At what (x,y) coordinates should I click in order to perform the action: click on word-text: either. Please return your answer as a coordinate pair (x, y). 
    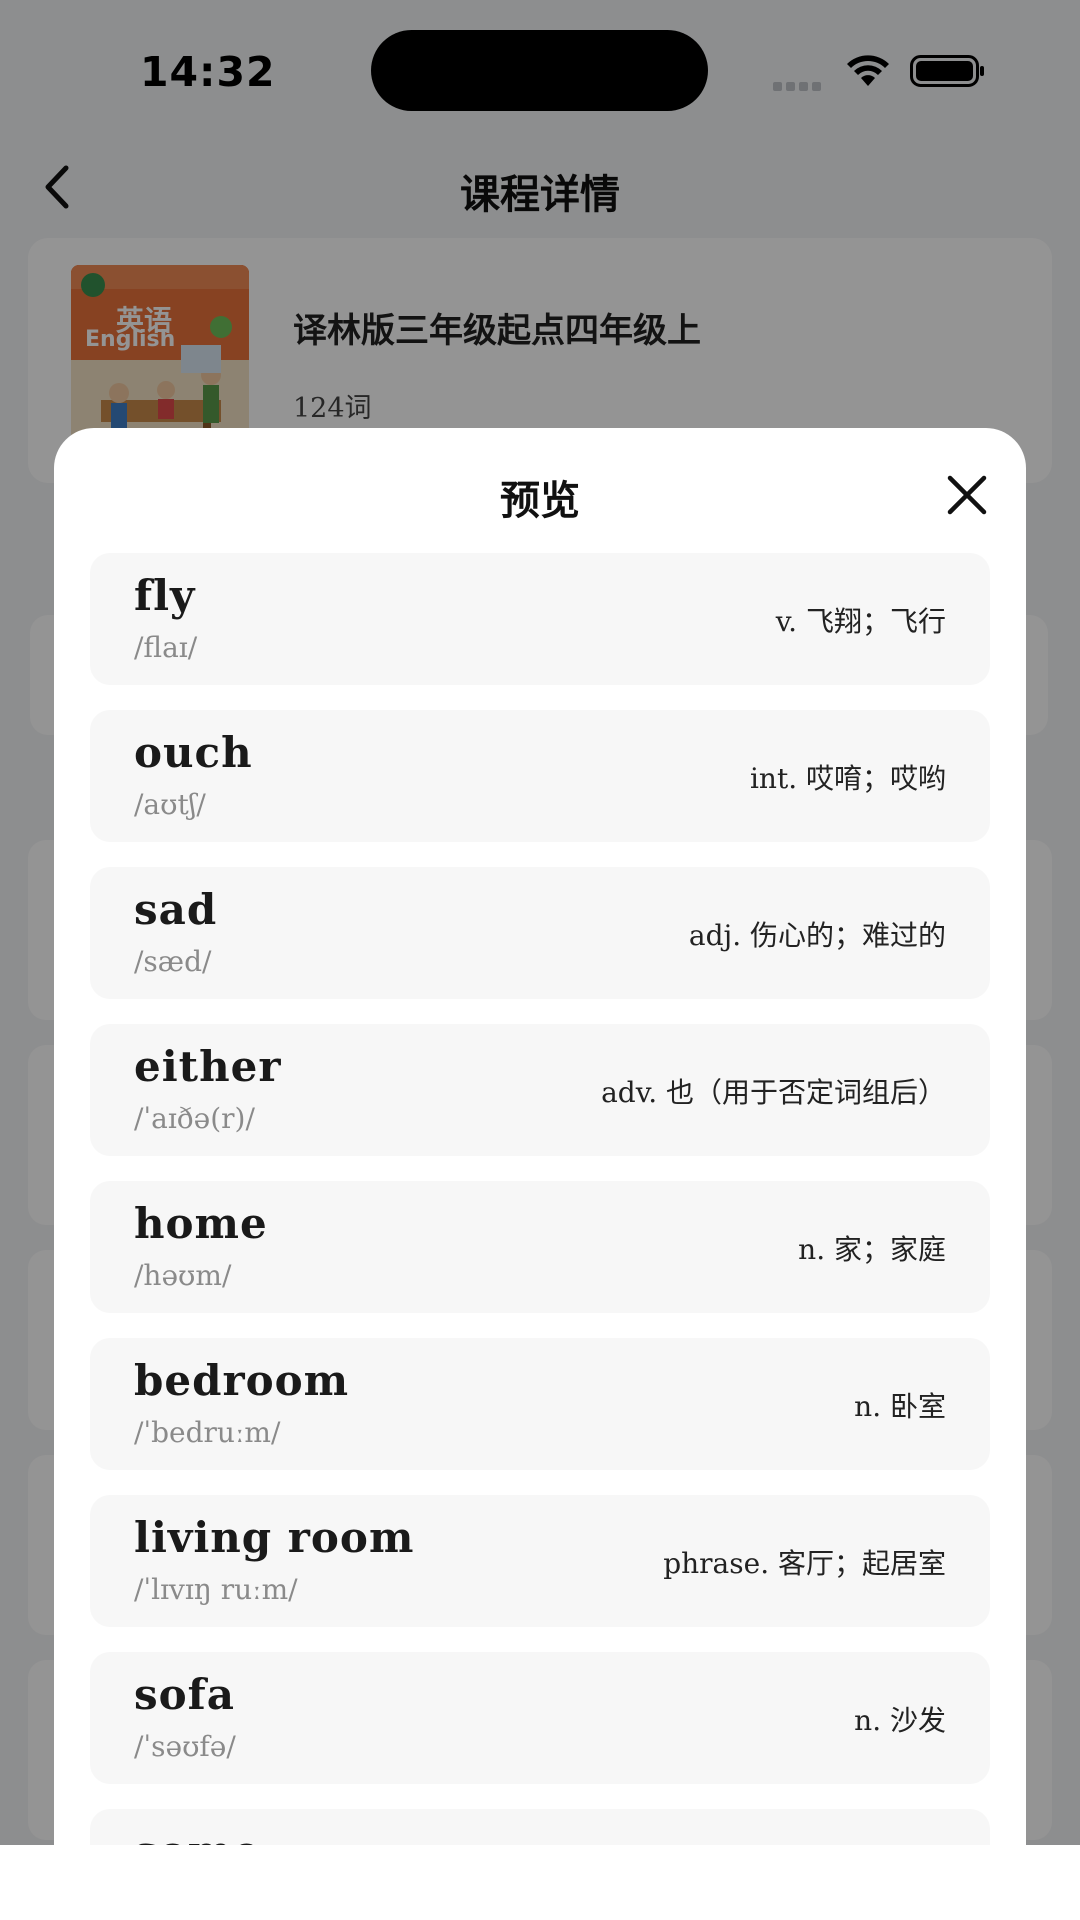
    Looking at the image, I should click on (208, 1066).